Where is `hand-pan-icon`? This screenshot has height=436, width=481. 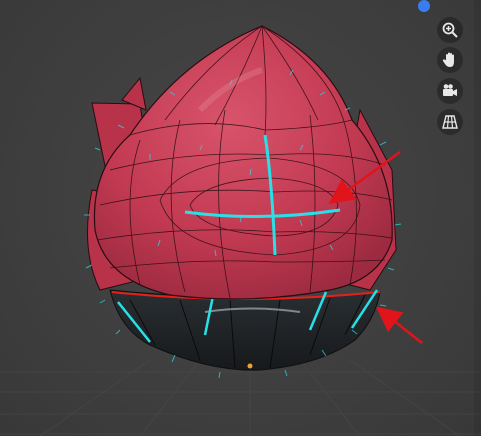 hand-pan-icon is located at coordinates (448, 59).